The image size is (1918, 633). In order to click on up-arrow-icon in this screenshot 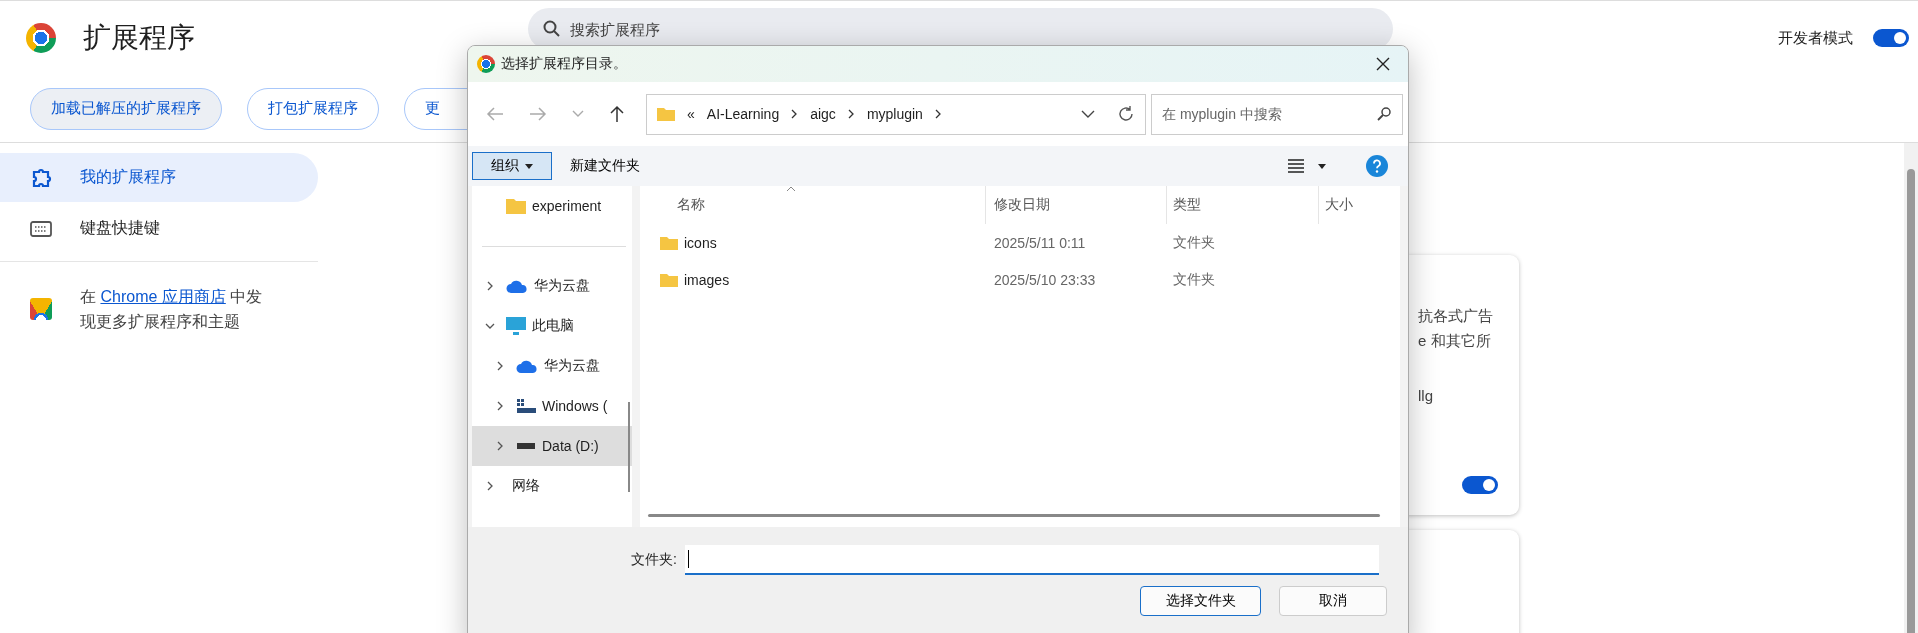, I will do `click(617, 114)`.